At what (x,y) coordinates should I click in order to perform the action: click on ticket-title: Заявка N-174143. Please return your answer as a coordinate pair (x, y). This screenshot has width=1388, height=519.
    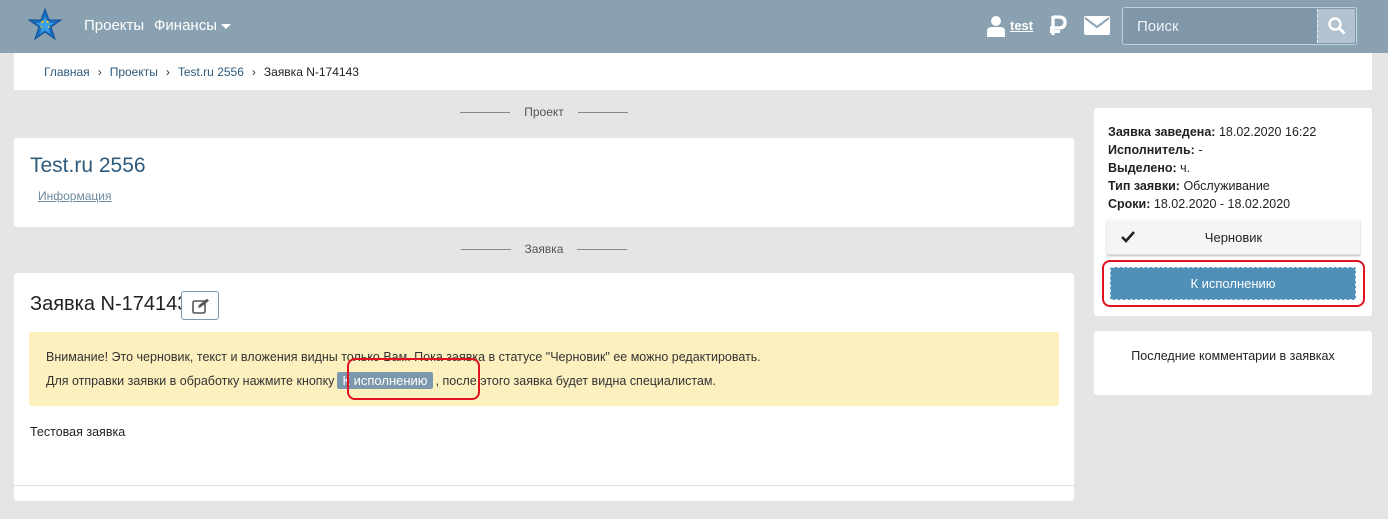
    Looking at the image, I should click on (109, 304).